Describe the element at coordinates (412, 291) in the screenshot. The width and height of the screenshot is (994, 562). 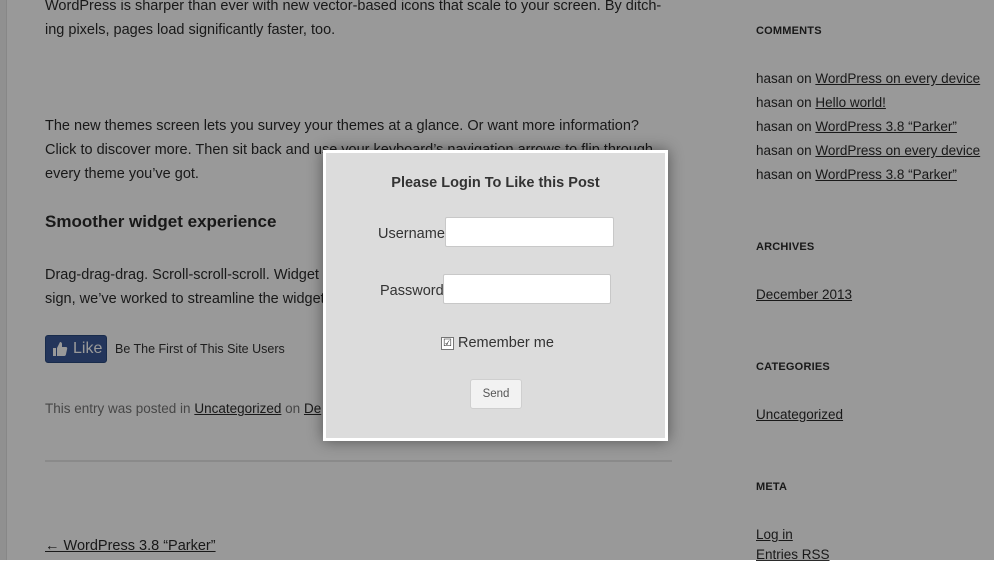
I see `password-label: Password` at that location.